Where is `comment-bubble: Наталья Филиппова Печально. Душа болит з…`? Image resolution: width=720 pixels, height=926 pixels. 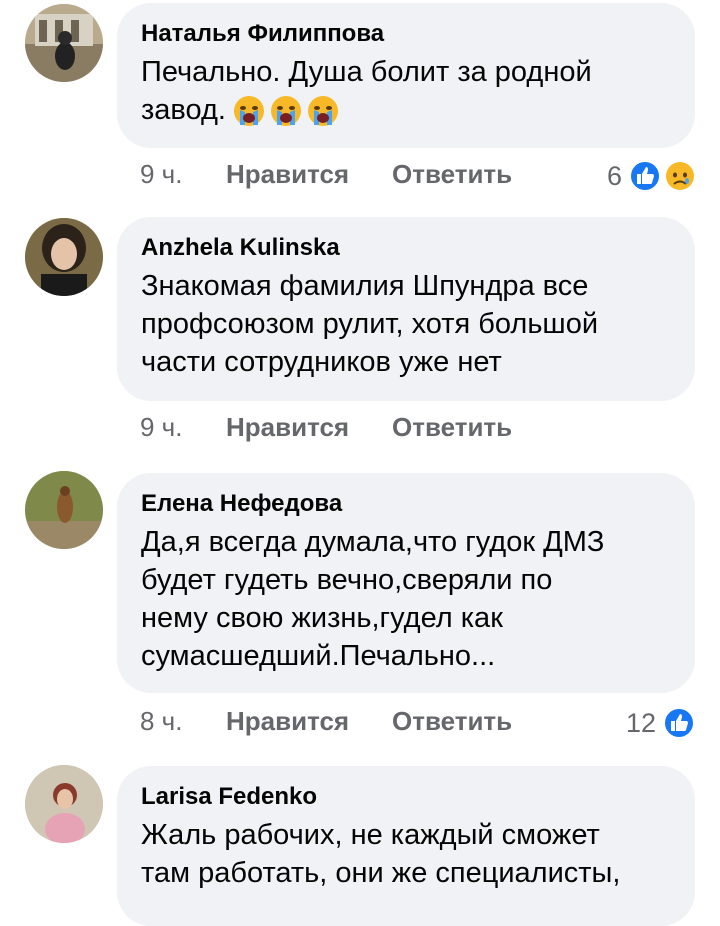
comment-bubble: Наталья Филиппова Печально. Душа болит з… is located at coordinates (406, 75).